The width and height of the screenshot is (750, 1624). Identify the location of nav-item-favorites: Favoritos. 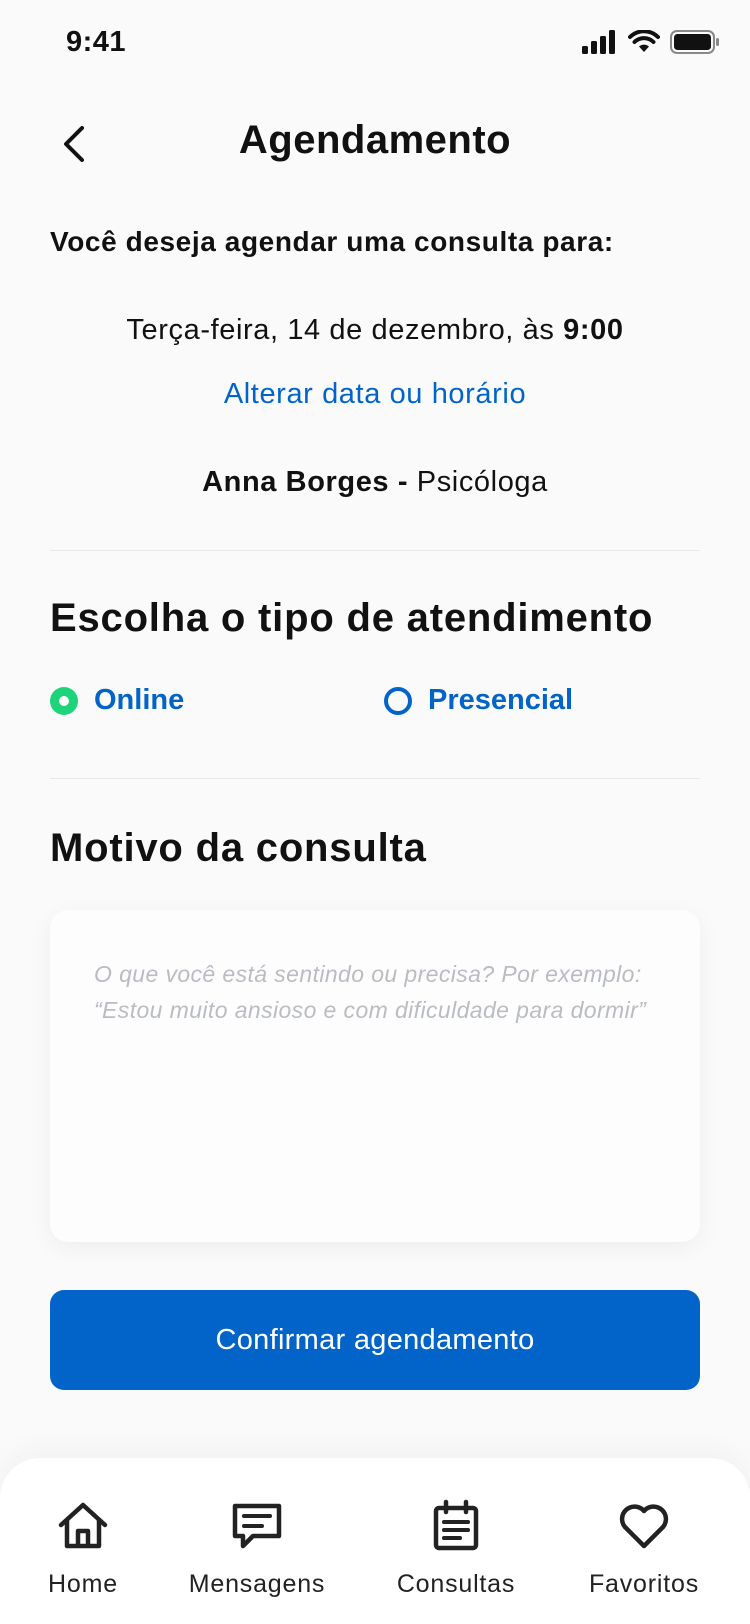
(644, 1548).